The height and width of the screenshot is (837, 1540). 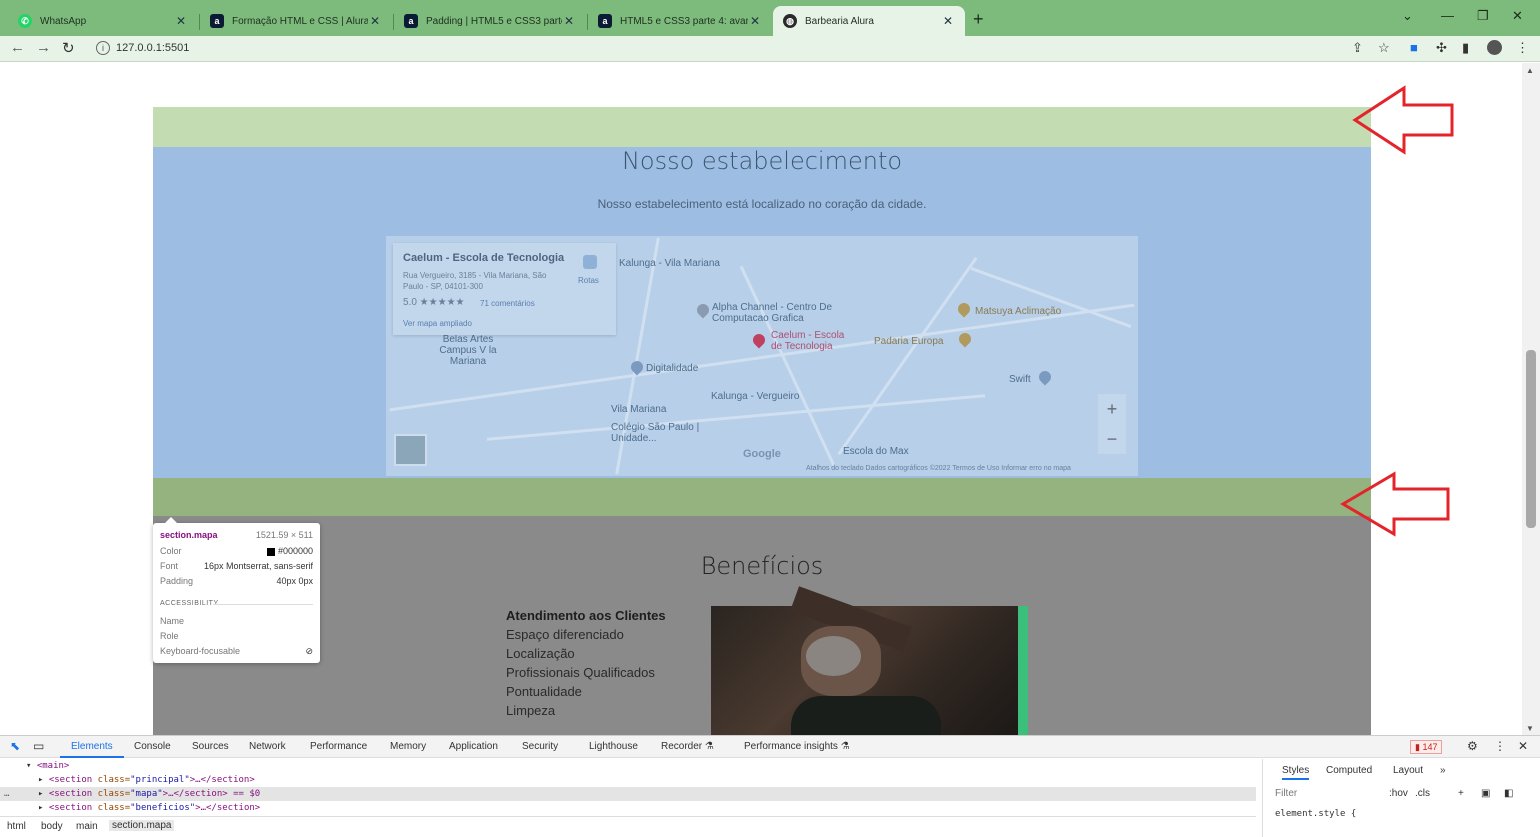 I want to click on not-allowed-icon: ⊘, so click(x=309, y=651).